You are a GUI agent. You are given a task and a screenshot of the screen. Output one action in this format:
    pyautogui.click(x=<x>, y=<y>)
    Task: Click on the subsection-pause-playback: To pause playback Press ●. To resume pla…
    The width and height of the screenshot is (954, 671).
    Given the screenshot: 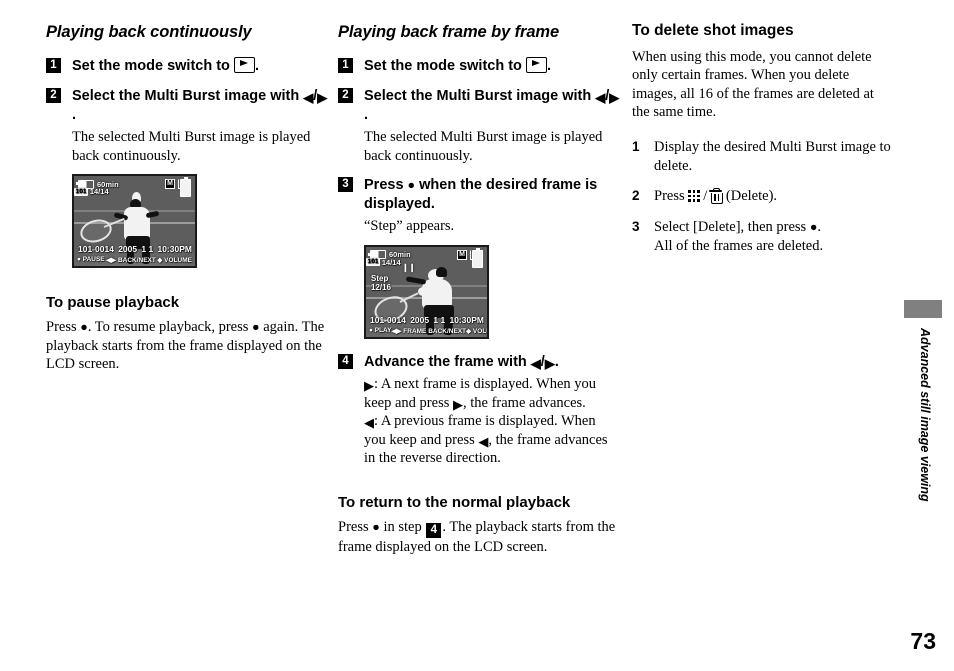 What is the action you would take?
    pyautogui.click(x=187, y=334)
    